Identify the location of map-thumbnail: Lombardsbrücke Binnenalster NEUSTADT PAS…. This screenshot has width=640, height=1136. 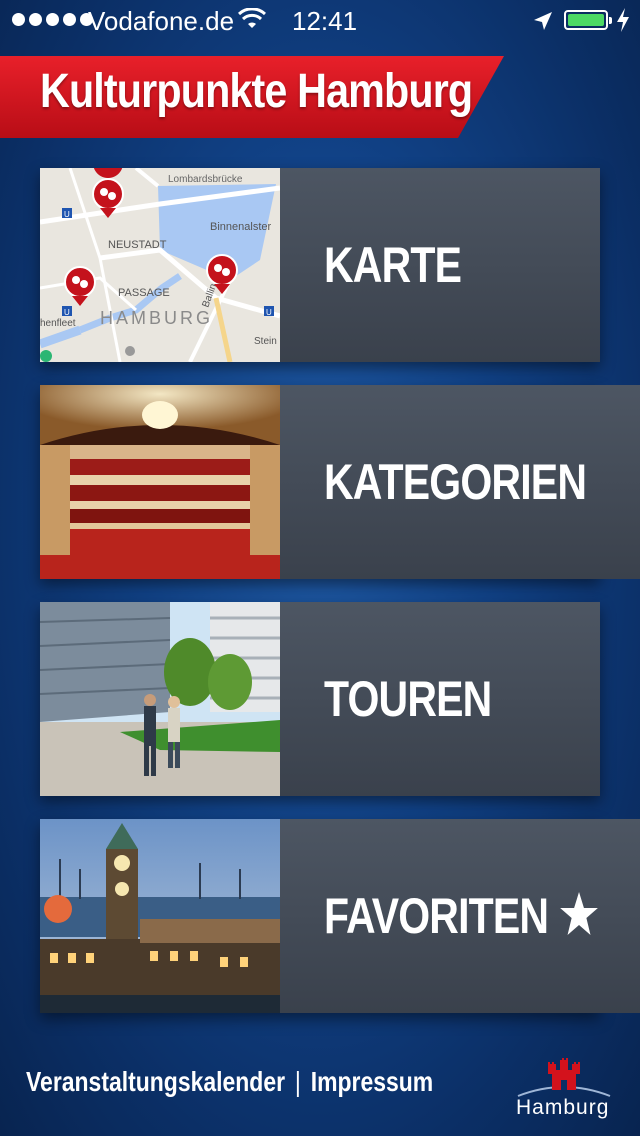
(160, 265).